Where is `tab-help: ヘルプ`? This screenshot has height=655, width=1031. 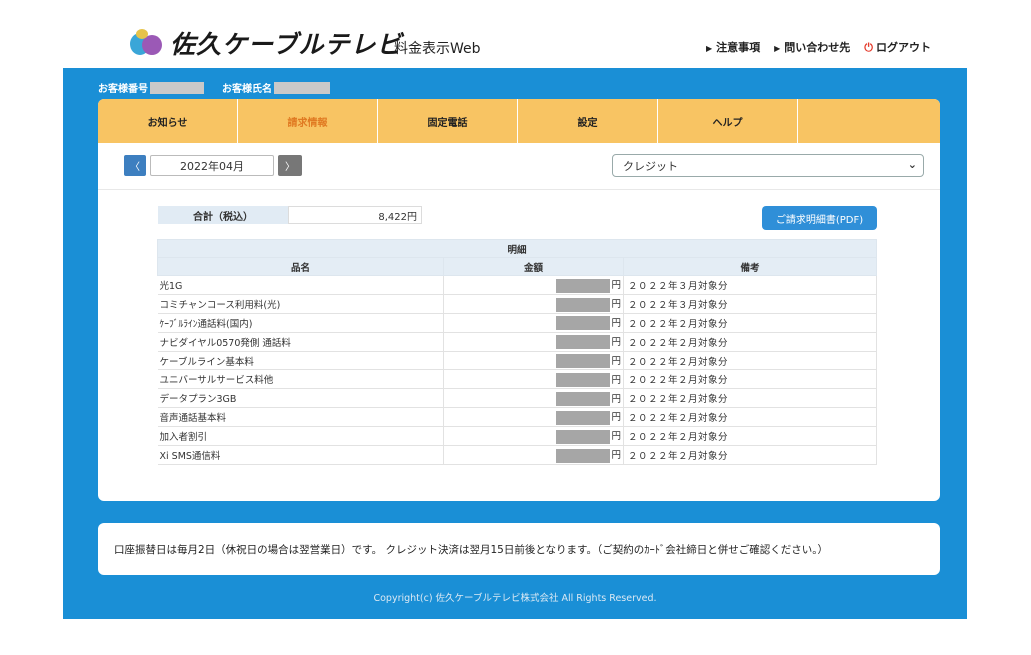
tab-help: ヘルプ is located at coordinates (728, 121).